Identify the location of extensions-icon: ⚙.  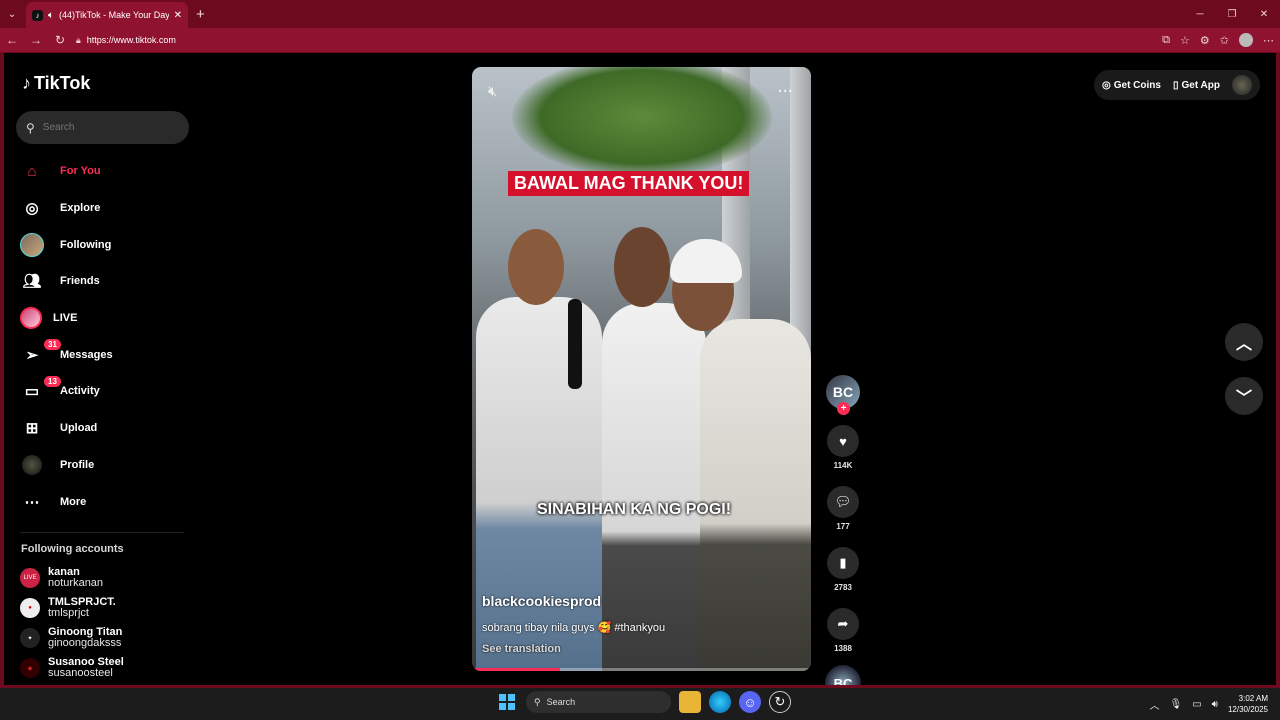
(1205, 40).